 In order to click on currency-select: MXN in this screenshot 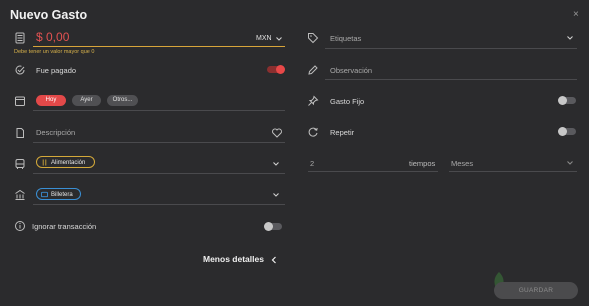, I will do `click(264, 38)`.